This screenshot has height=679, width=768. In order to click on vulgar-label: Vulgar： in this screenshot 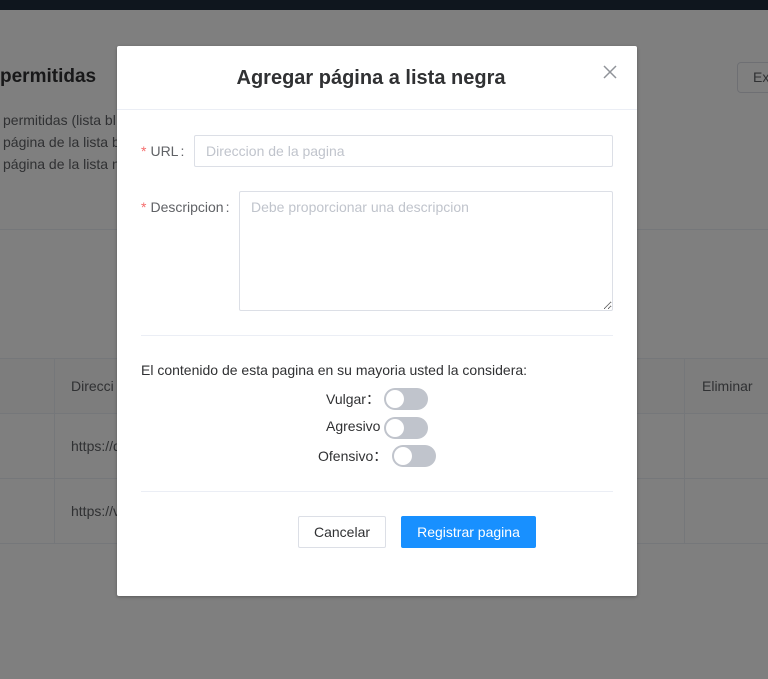, I will do `click(353, 399)`.